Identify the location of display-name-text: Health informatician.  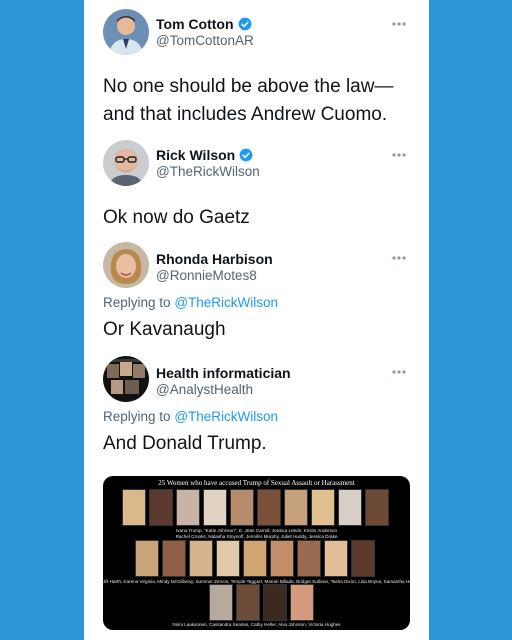
(223, 373).